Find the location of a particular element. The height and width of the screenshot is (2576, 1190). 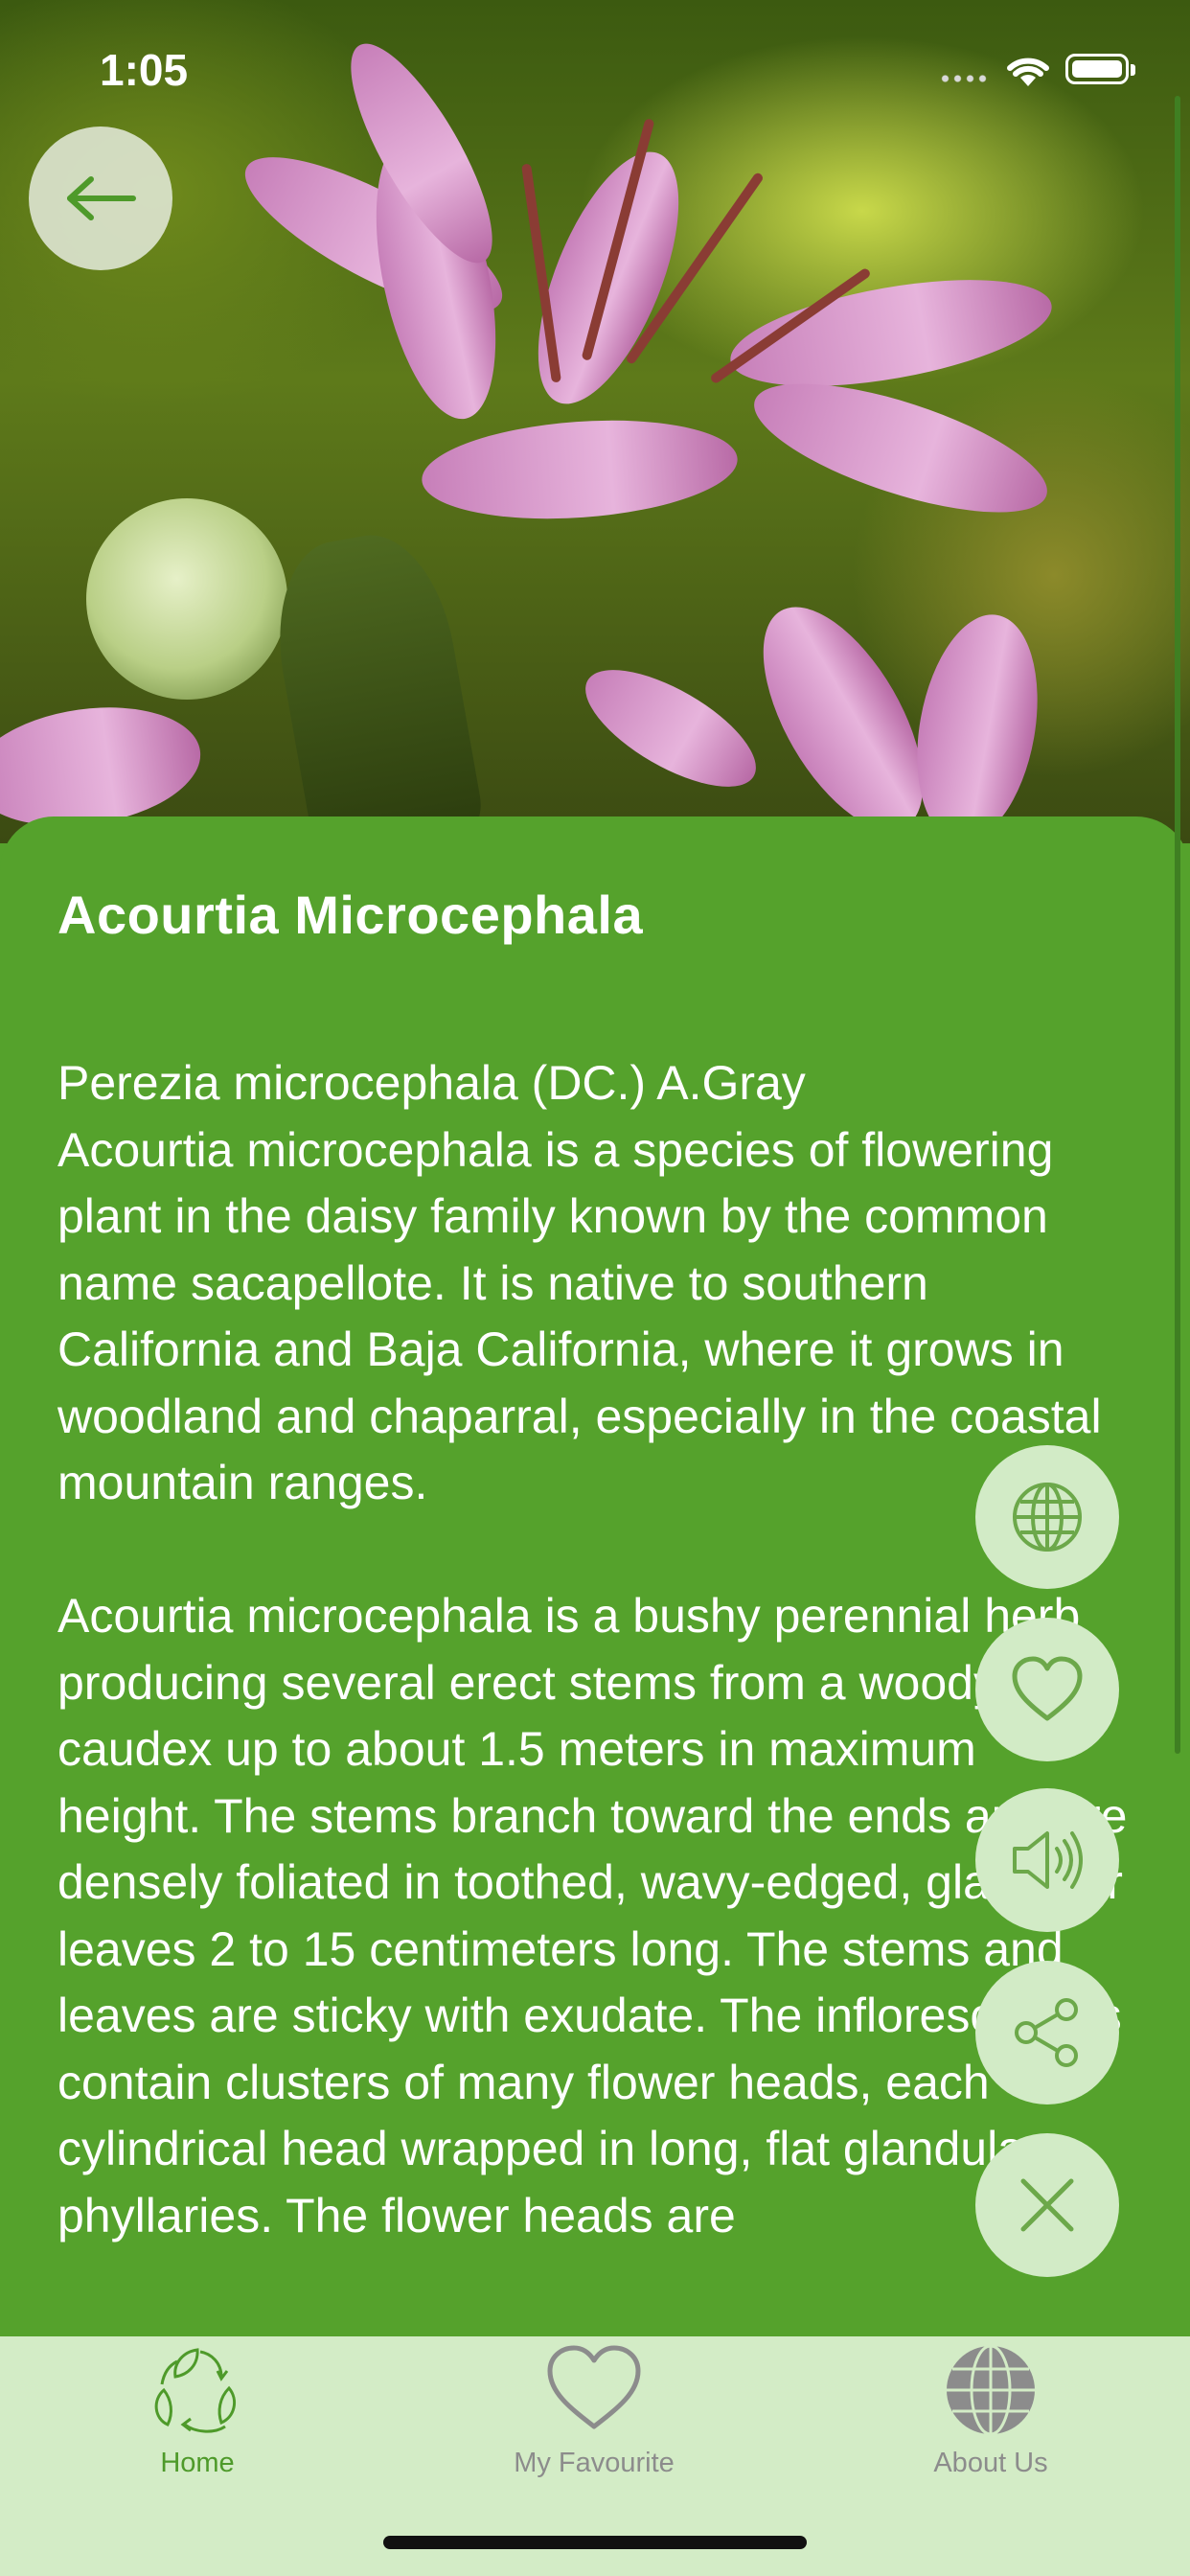

favourite-button is located at coordinates (1047, 1690).